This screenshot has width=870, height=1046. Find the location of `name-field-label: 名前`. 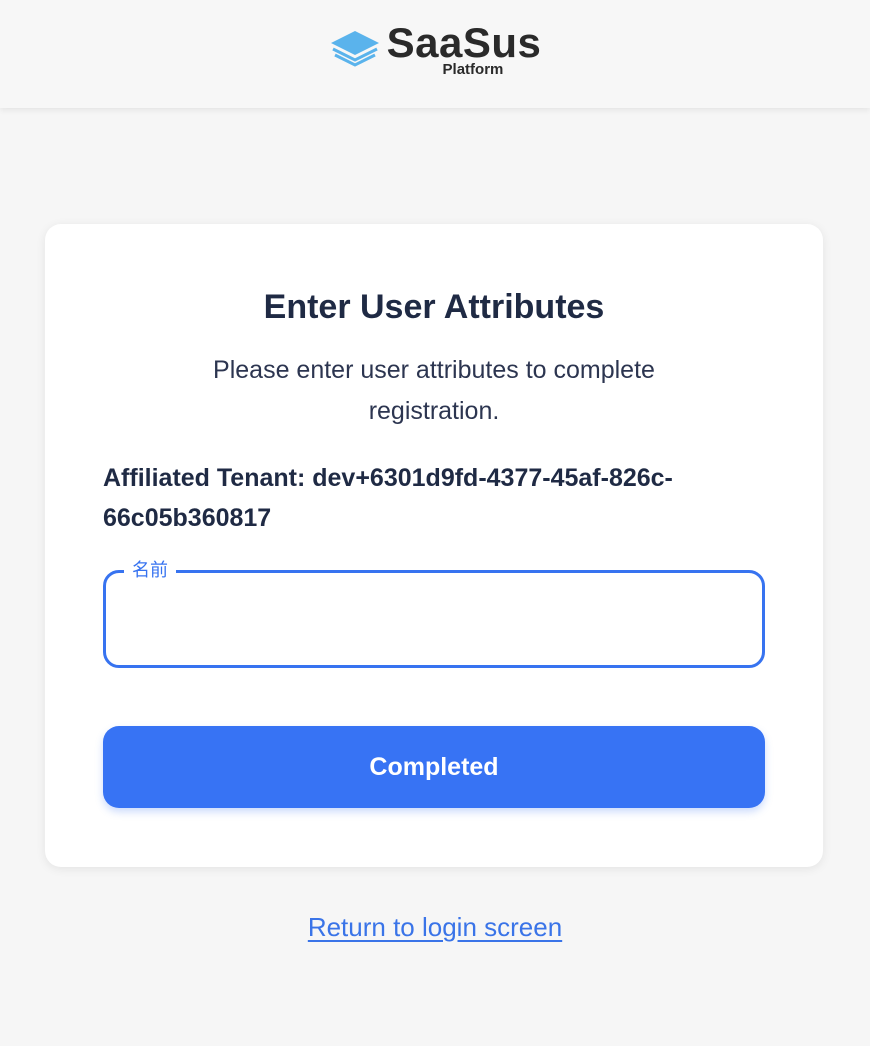

name-field-label: 名前 is located at coordinates (150, 569).